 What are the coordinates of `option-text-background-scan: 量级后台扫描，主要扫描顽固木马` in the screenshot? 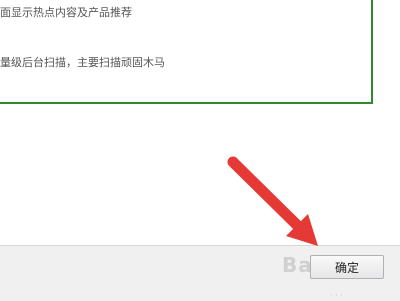 It's located at (82, 62).